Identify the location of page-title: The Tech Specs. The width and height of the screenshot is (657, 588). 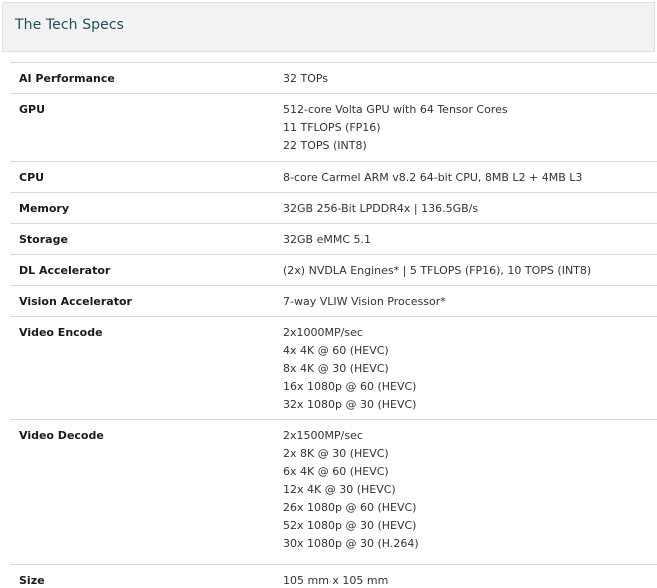
(70, 25).